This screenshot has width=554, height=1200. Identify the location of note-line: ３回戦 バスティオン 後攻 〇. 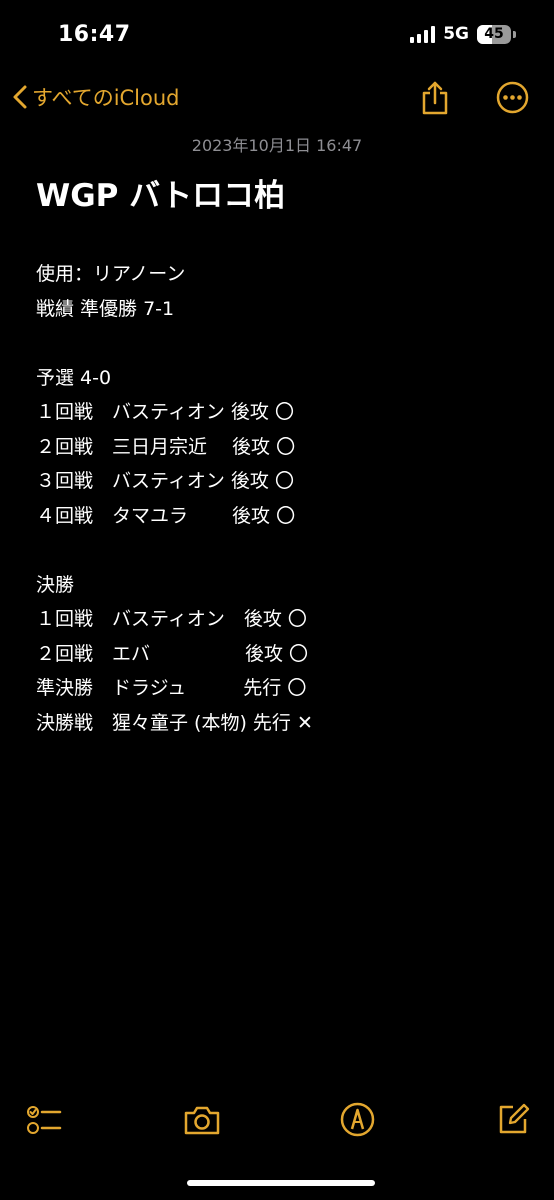
(165, 481).